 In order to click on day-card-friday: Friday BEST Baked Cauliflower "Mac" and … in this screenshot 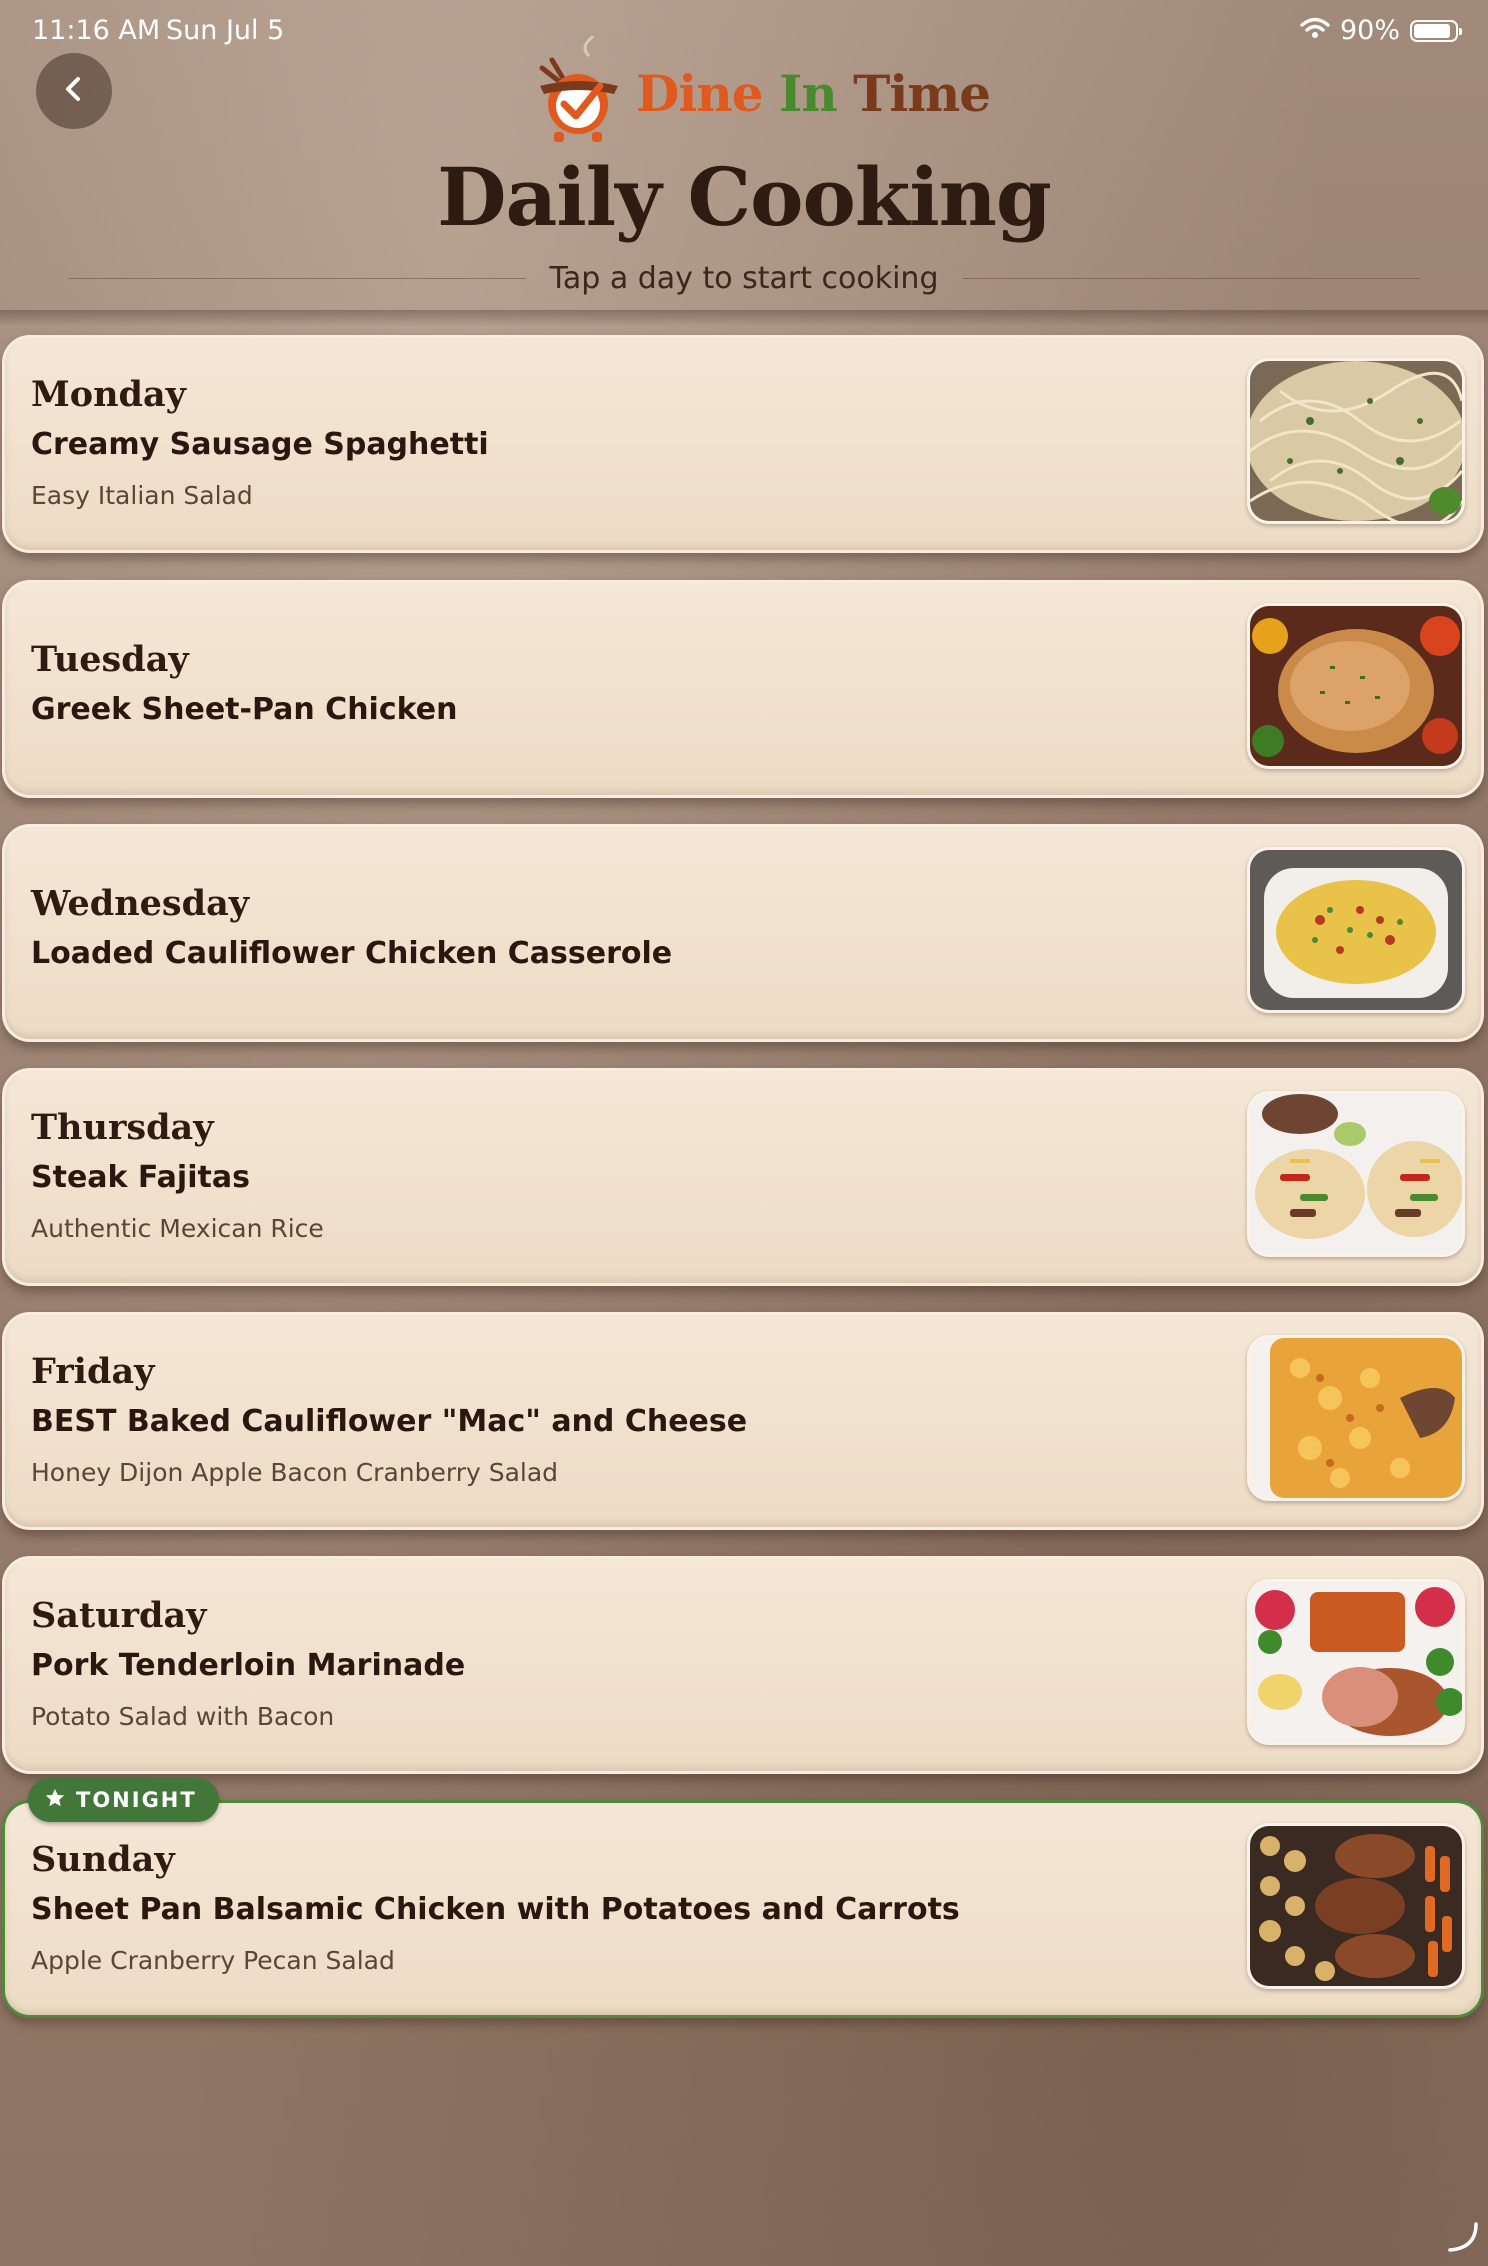, I will do `click(743, 1421)`.